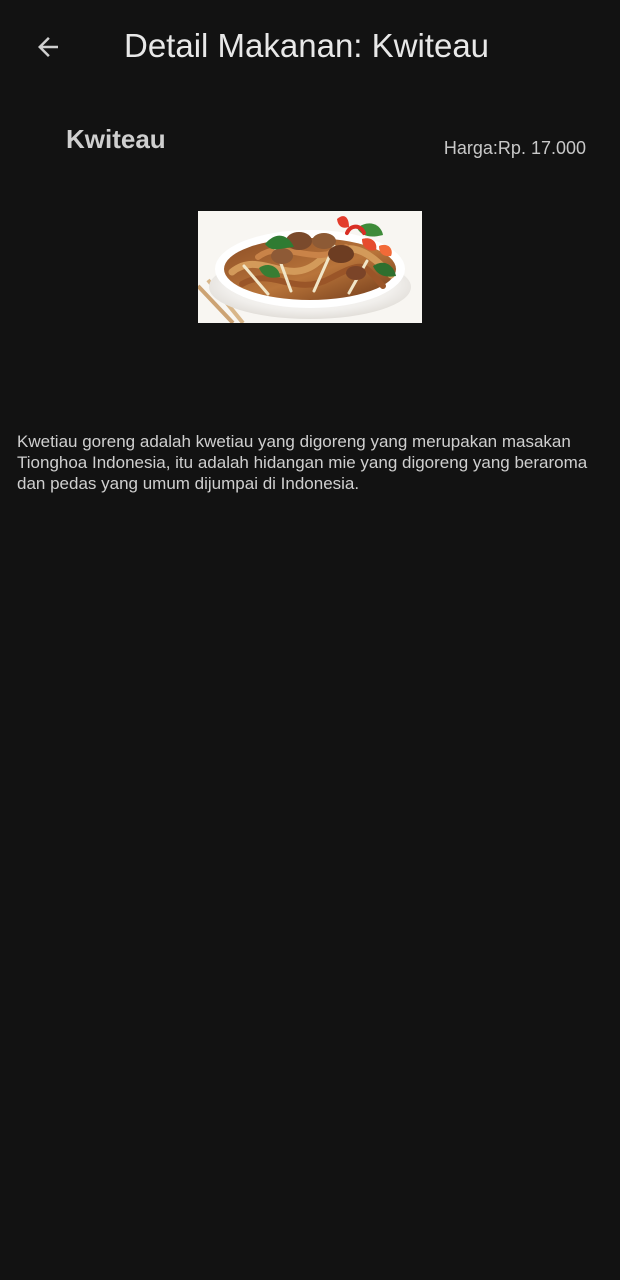  Describe the element at coordinates (116, 139) in the screenshot. I see `food-name: Kwiteau` at that location.